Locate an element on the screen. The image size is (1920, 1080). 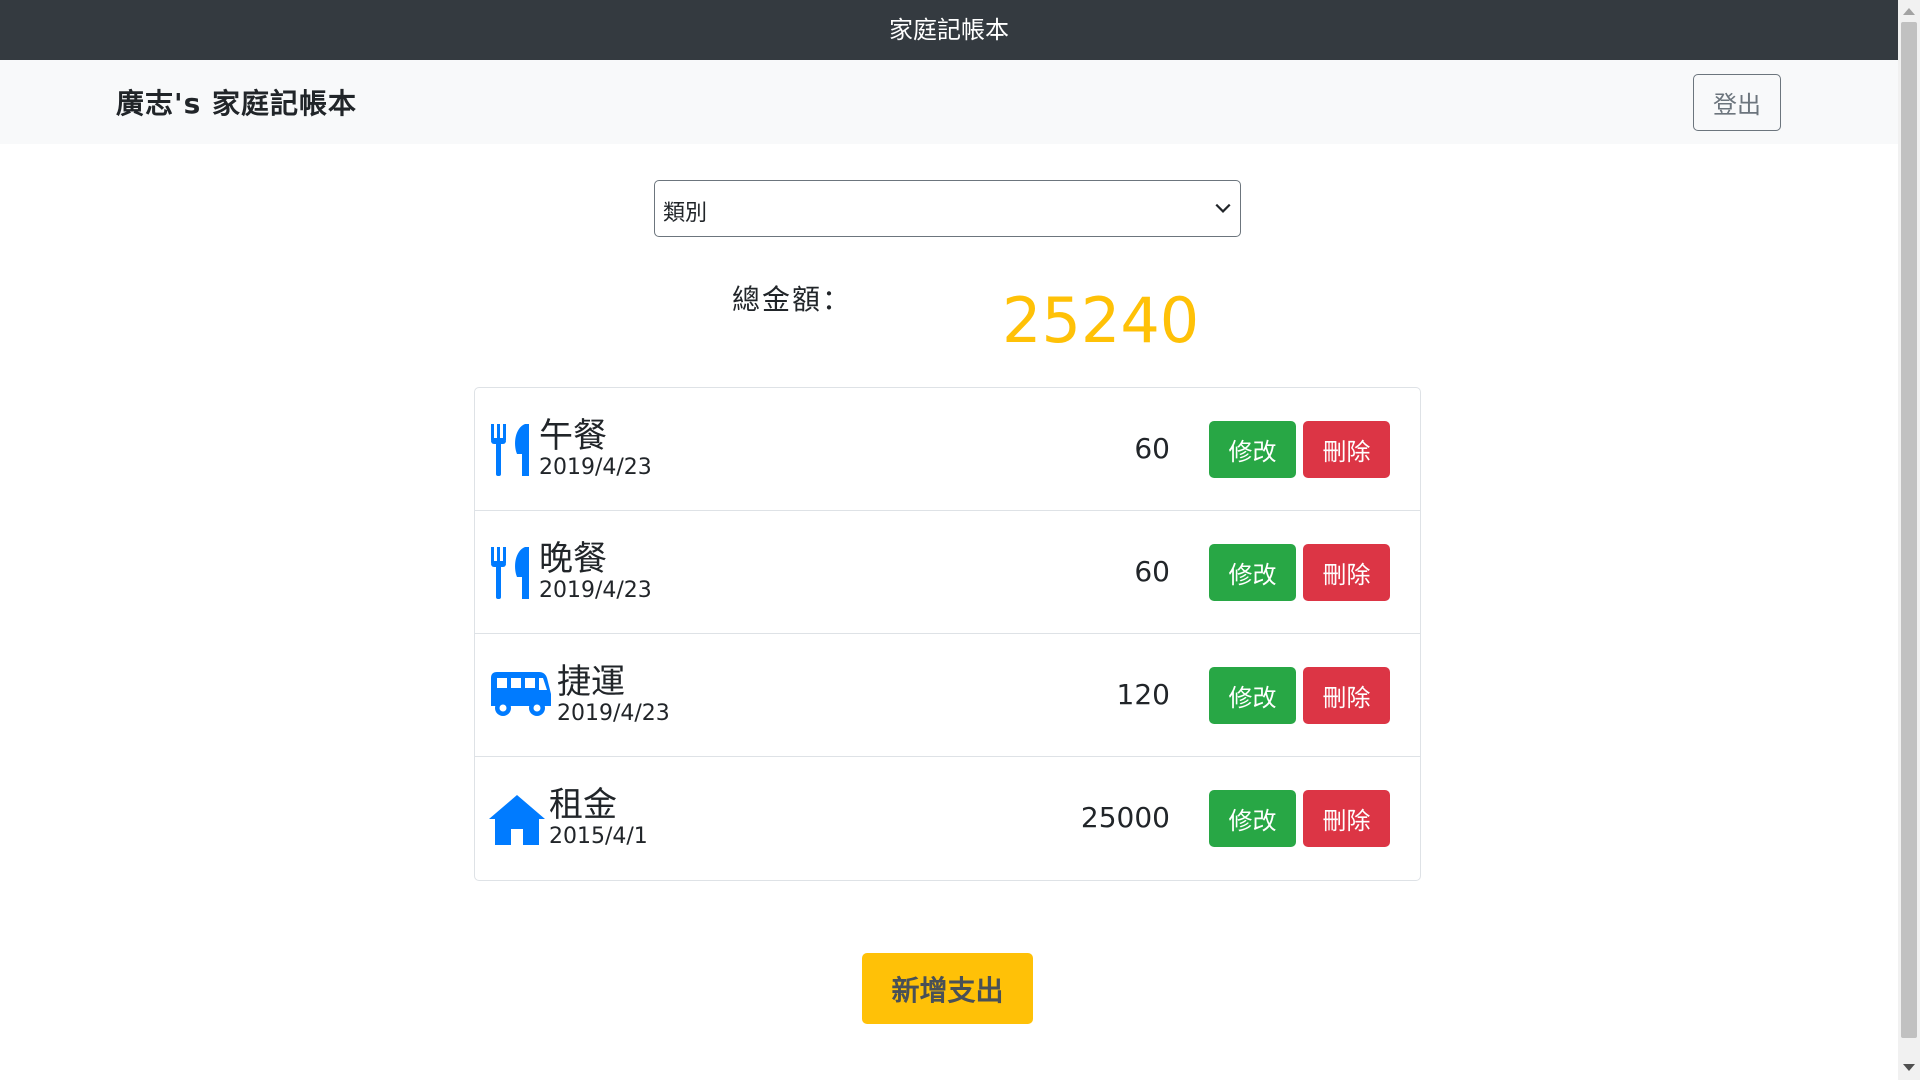
add-expense-button: 新增支出 is located at coordinates (947, 988).